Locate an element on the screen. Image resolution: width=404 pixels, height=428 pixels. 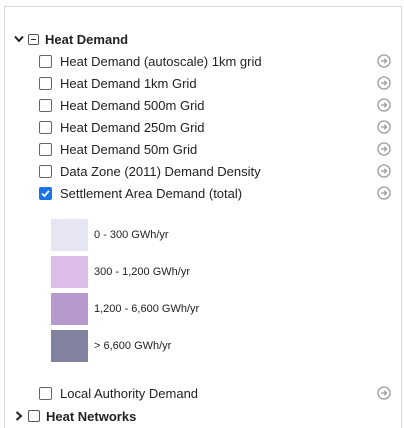
group-heat-demand: Heat Demand is located at coordinates (70, 39).